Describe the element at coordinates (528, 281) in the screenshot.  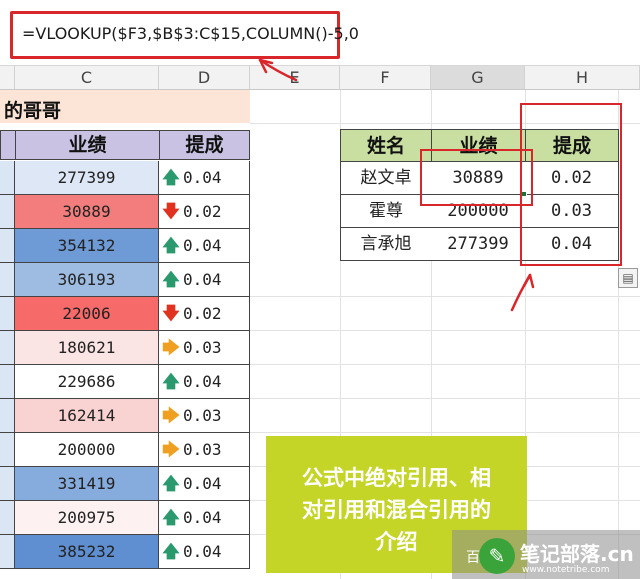
I see `arrow-head-commission` at that location.